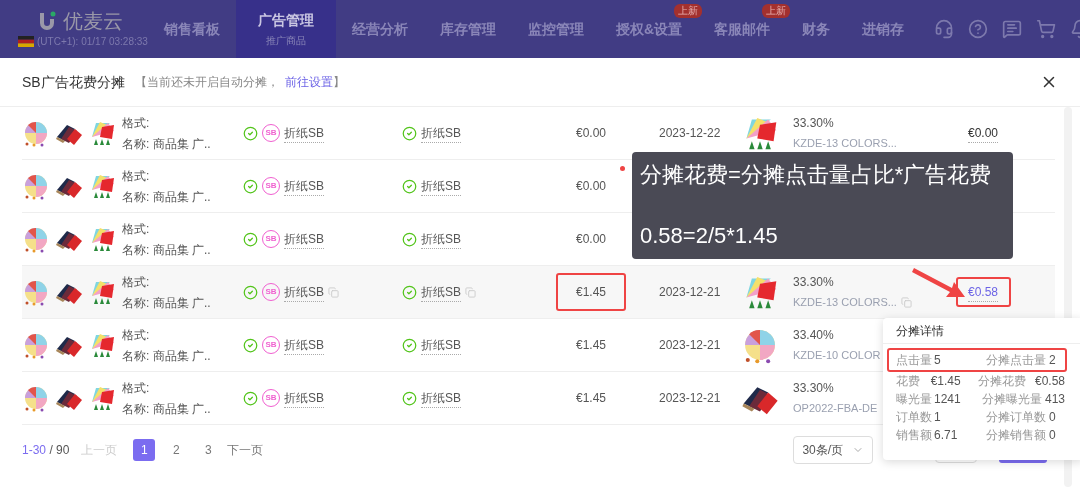  I want to click on page-button: 3, so click(208, 450).